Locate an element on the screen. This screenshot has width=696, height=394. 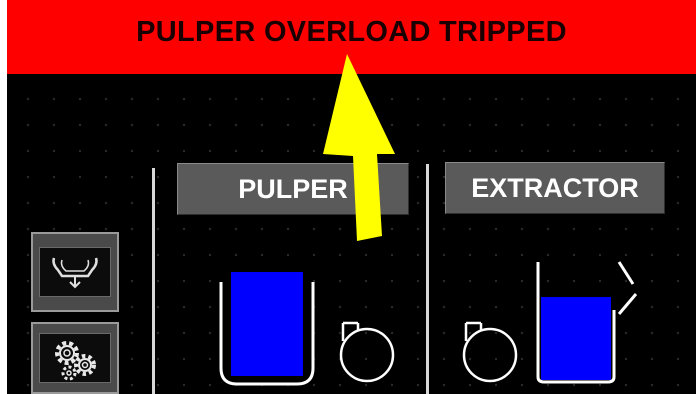
discharge-button is located at coordinates (75, 272).